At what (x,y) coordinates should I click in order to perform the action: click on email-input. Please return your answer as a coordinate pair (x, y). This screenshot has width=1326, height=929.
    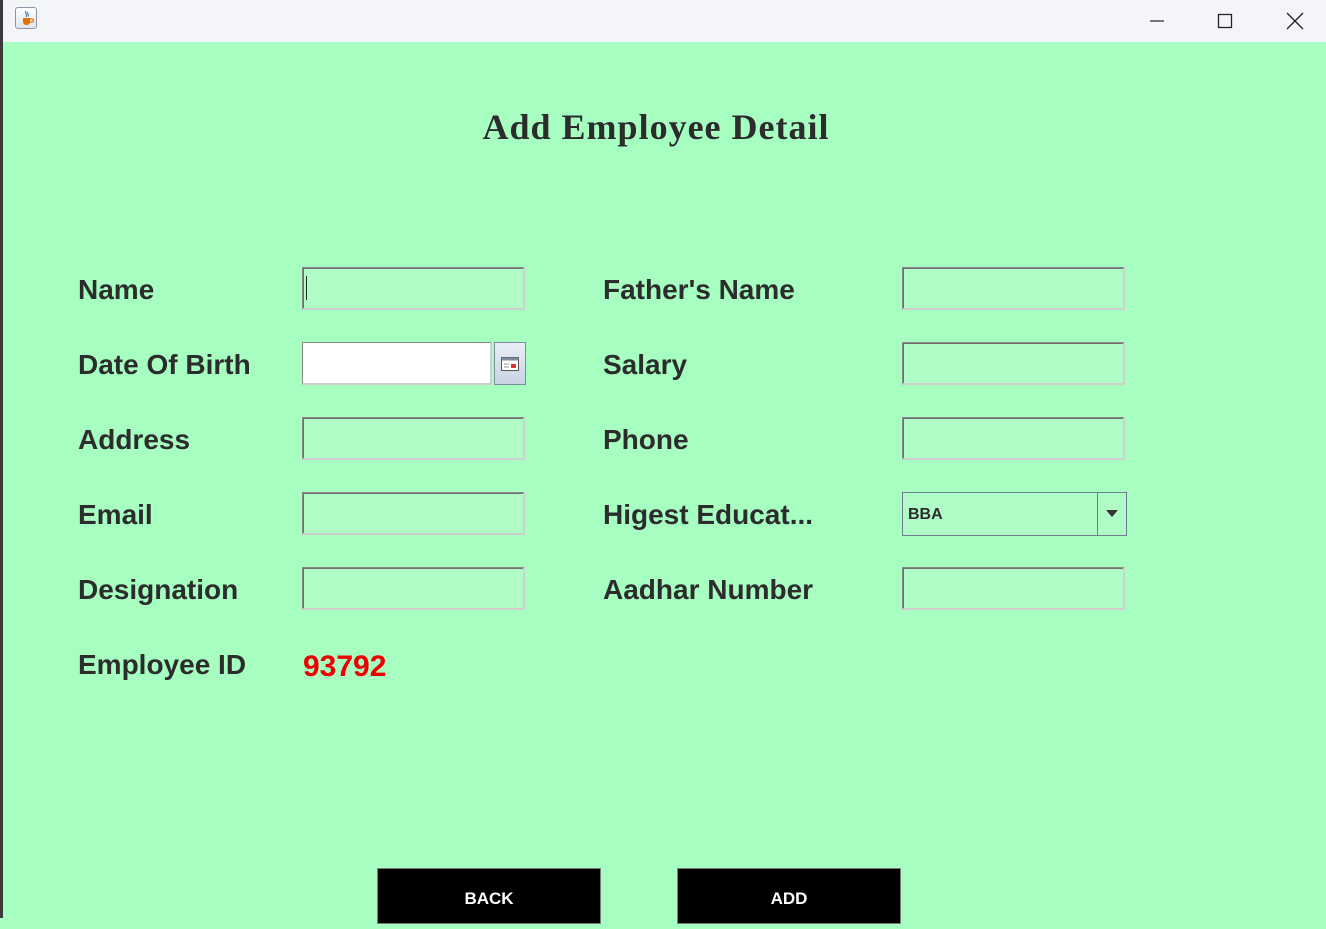
    Looking at the image, I should click on (413, 513).